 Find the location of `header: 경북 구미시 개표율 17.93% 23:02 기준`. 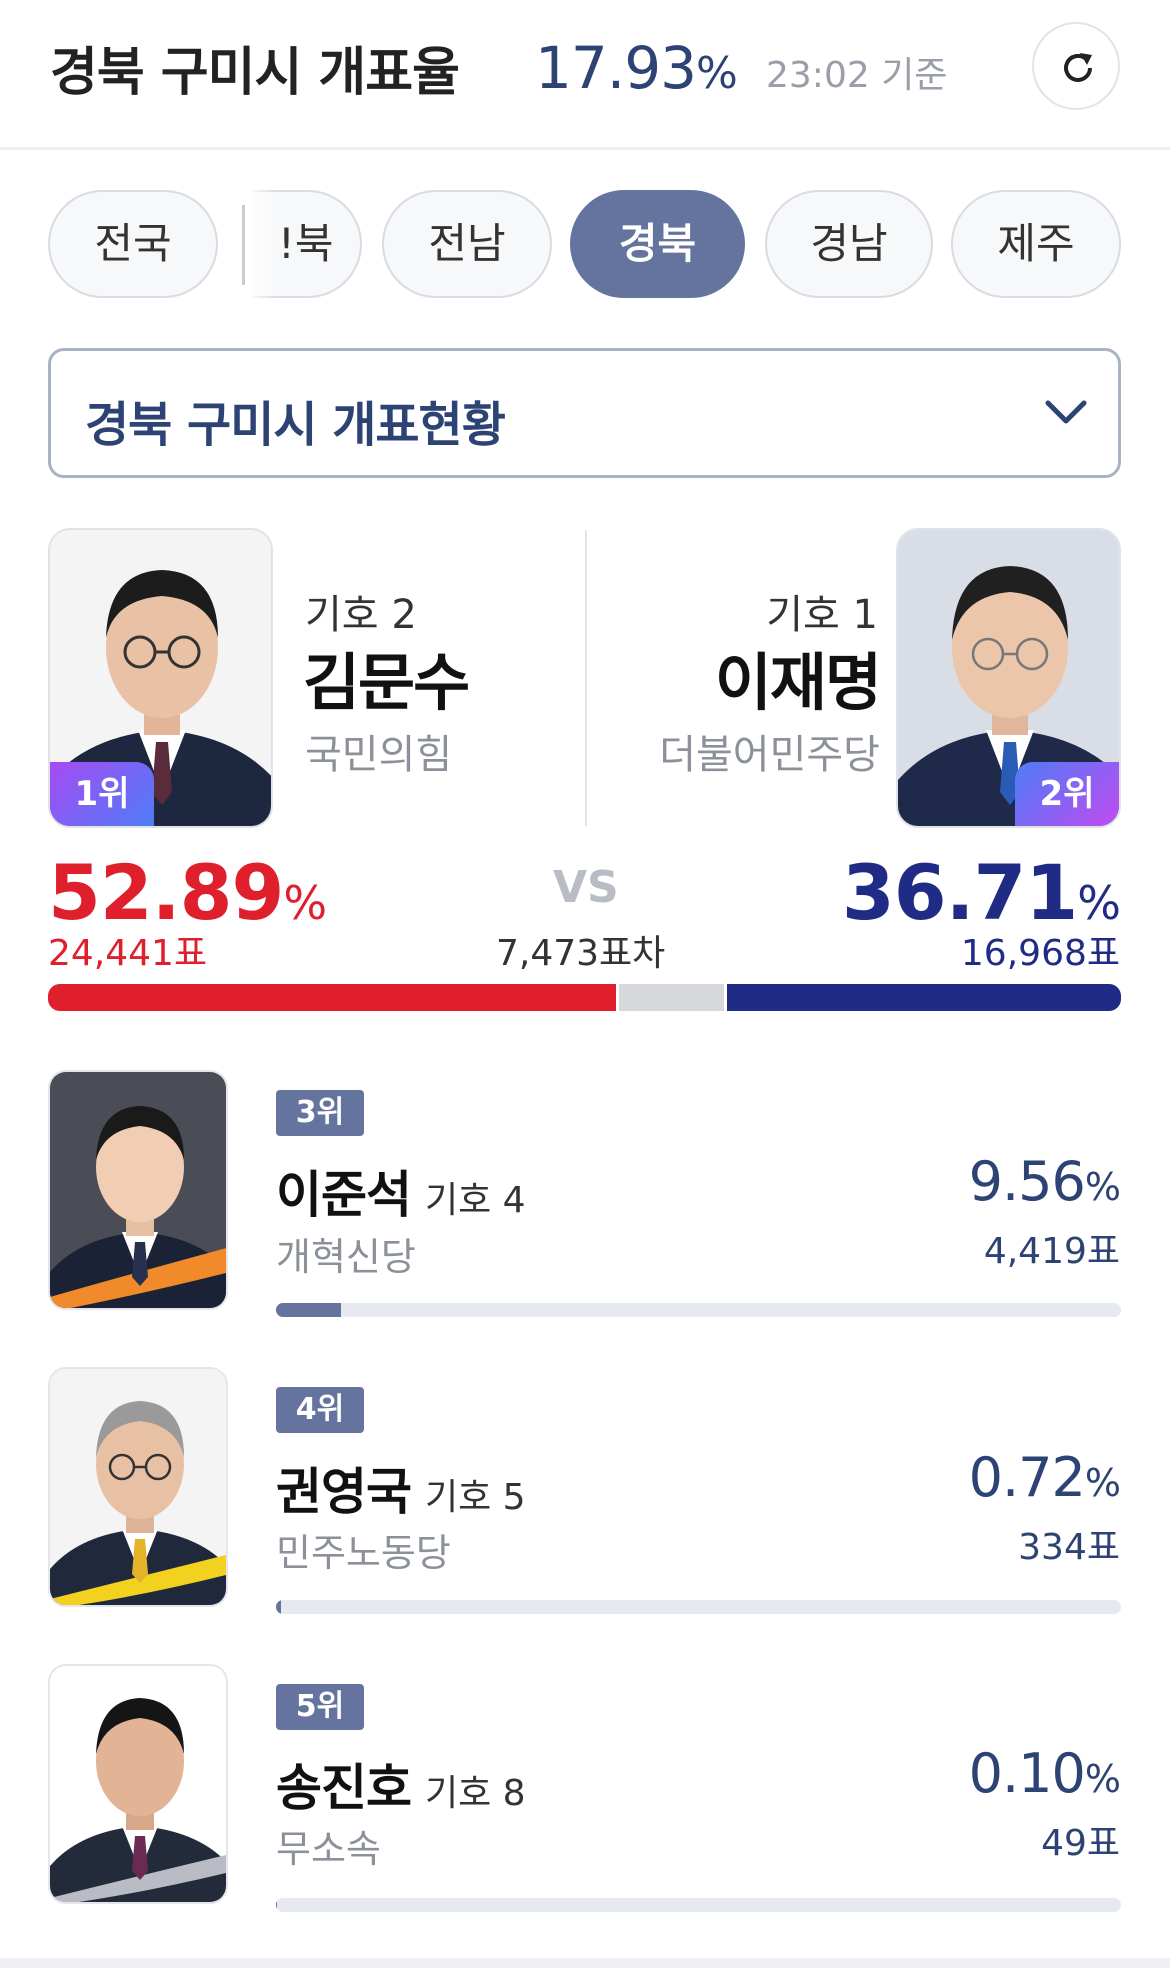

header: 경북 구미시 개표율 17.93% 23:02 기준 is located at coordinates (585, 75).